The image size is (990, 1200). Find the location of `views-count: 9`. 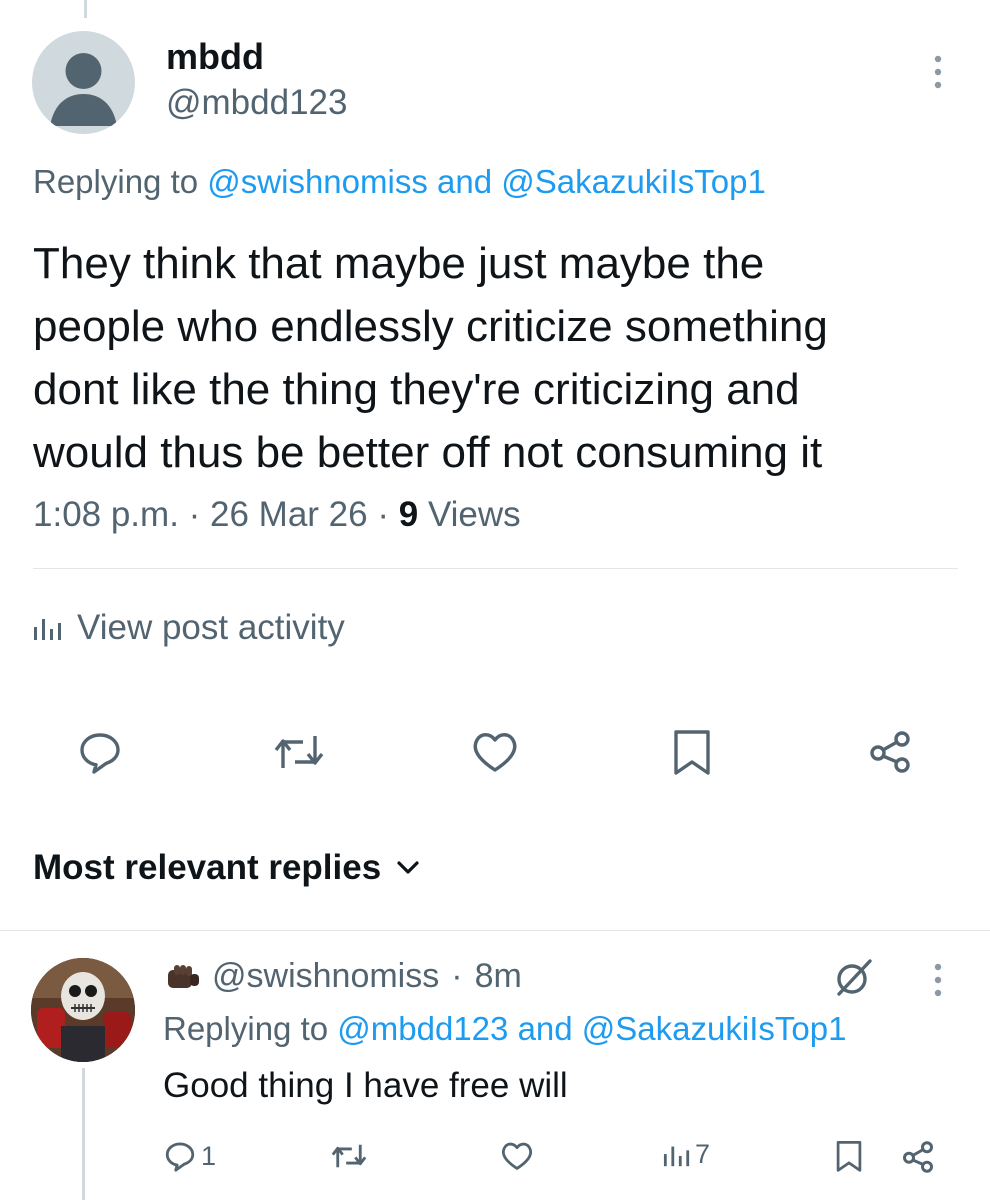

views-count: 9 is located at coordinates (408, 514).